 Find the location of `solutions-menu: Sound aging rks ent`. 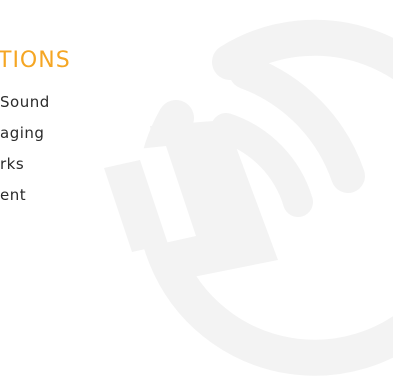

solutions-menu: Sound aging rks ent is located at coordinates (25, 152).